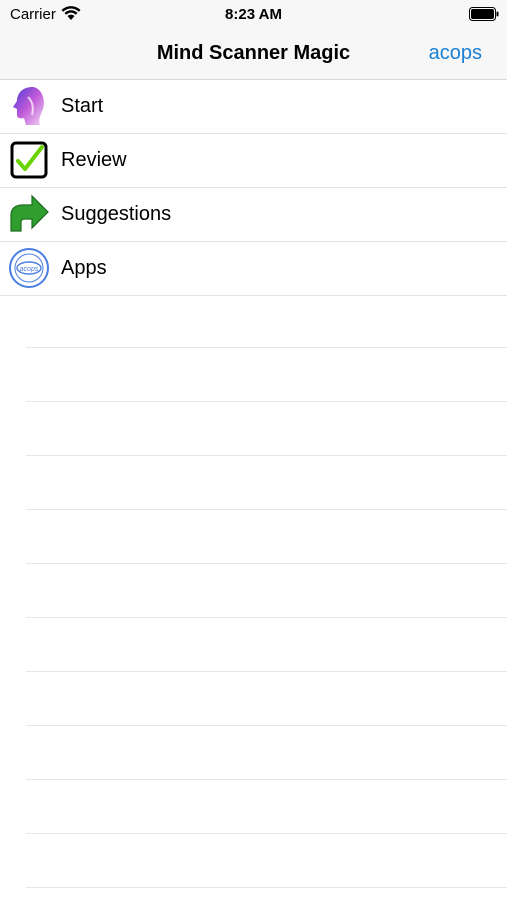 The width and height of the screenshot is (507, 900). What do you see at coordinates (84, 268) in the screenshot?
I see `menu-item-label: Apps` at bounding box center [84, 268].